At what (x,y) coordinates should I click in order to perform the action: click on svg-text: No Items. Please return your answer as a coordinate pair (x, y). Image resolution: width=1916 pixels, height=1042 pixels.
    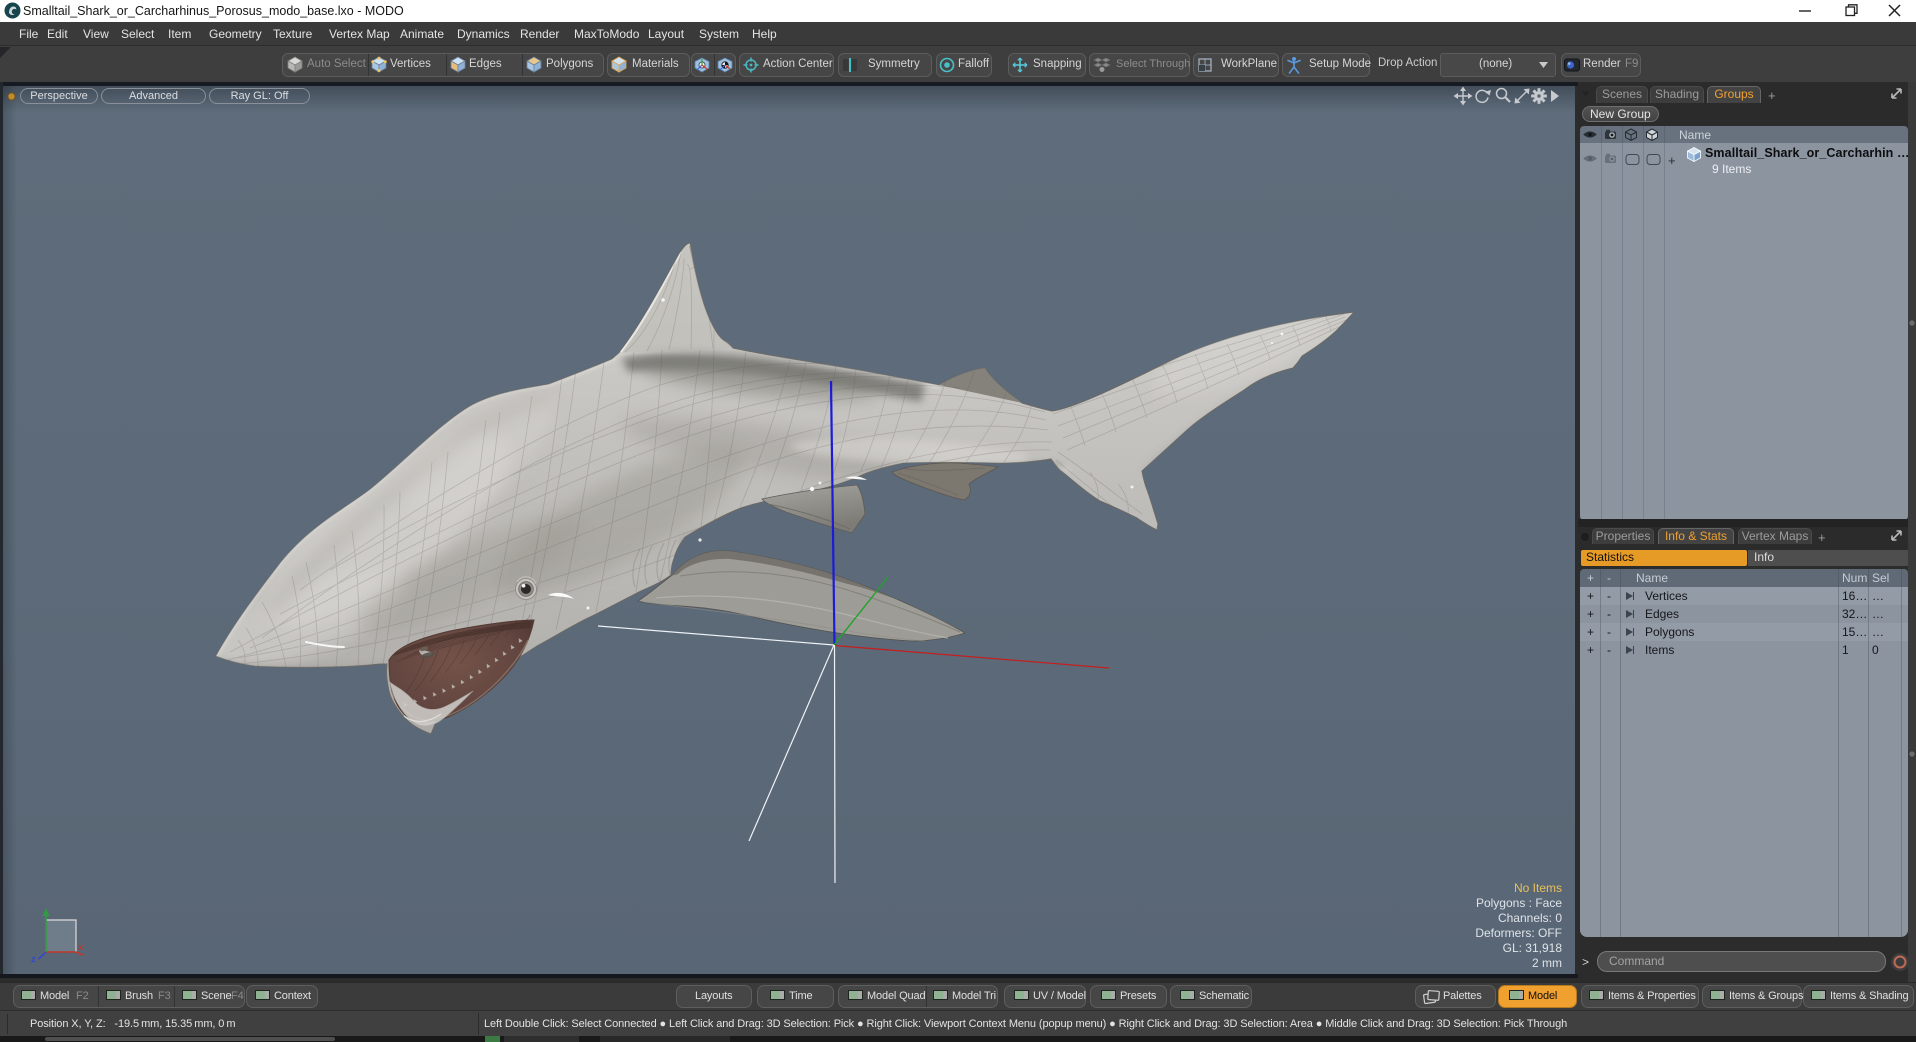
    Looking at the image, I should click on (1538, 888).